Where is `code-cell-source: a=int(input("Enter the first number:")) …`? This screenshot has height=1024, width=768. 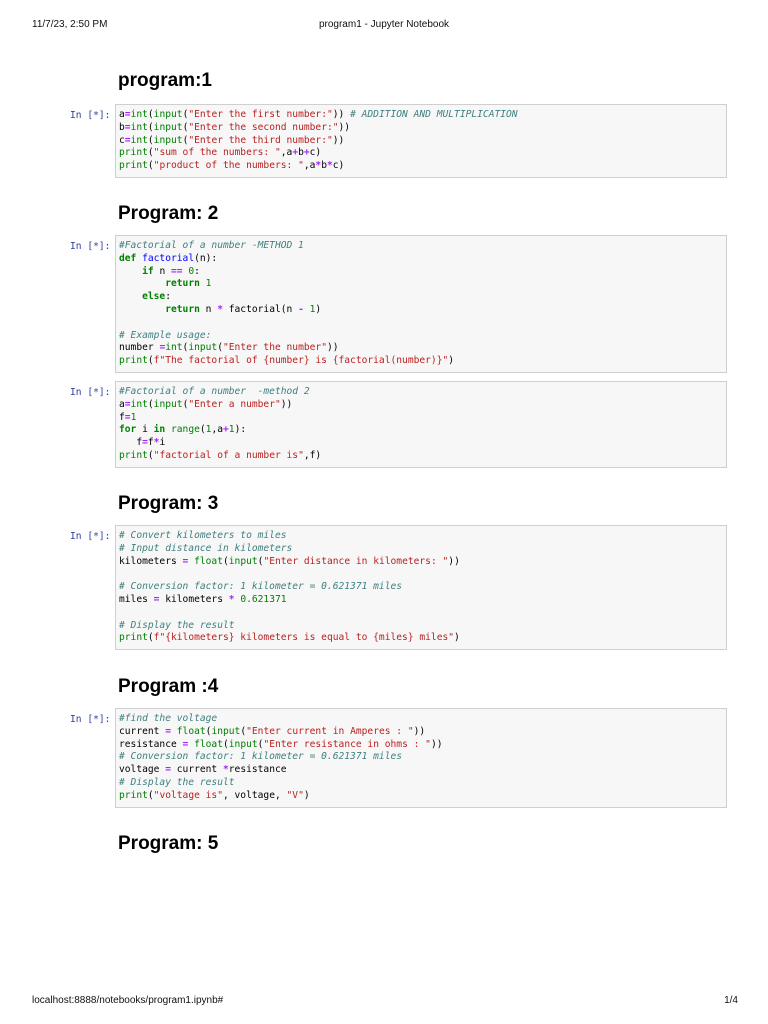 code-cell-source: a=int(input("Enter the first number:")) … is located at coordinates (421, 141).